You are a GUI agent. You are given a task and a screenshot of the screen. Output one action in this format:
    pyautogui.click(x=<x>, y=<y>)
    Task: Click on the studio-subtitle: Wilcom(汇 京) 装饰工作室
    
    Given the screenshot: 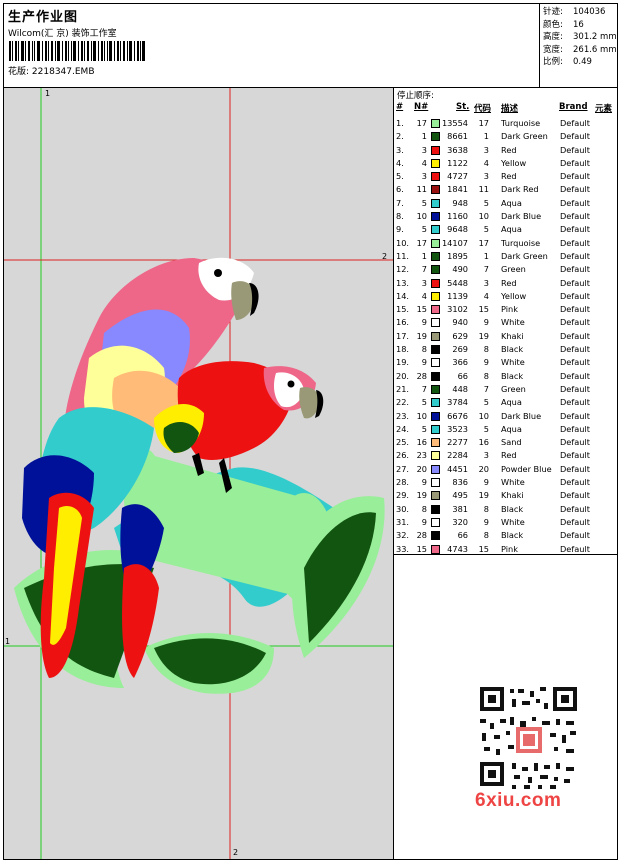 What is the action you would take?
    pyautogui.click(x=62, y=34)
    